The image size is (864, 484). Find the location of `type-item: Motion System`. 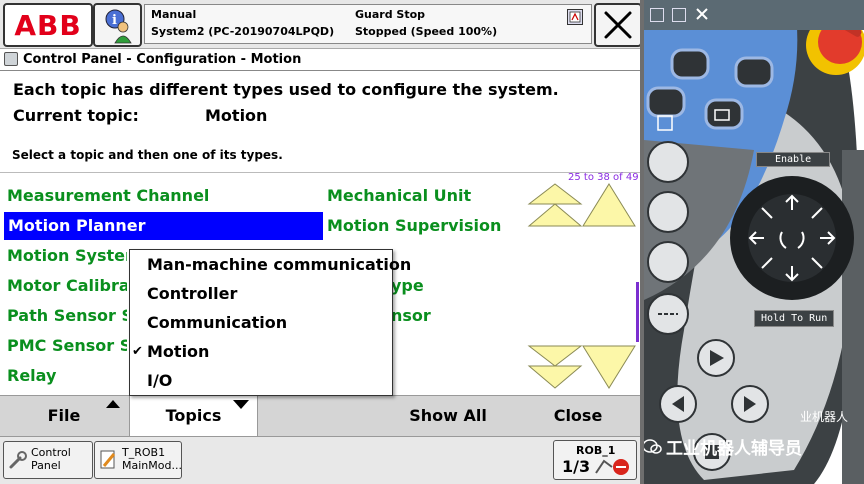

type-item: Motion System is located at coordinates (67, 256).